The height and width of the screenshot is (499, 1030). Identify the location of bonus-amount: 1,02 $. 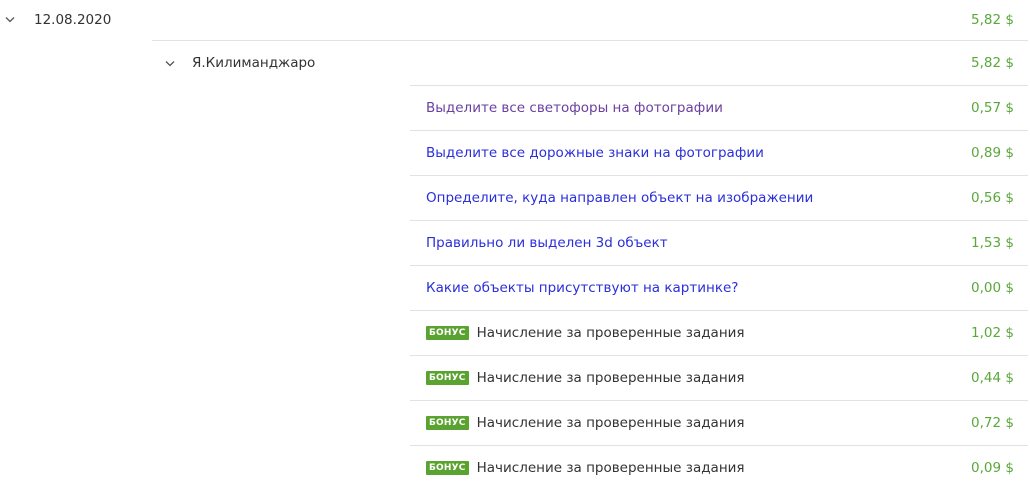
(992, 333).